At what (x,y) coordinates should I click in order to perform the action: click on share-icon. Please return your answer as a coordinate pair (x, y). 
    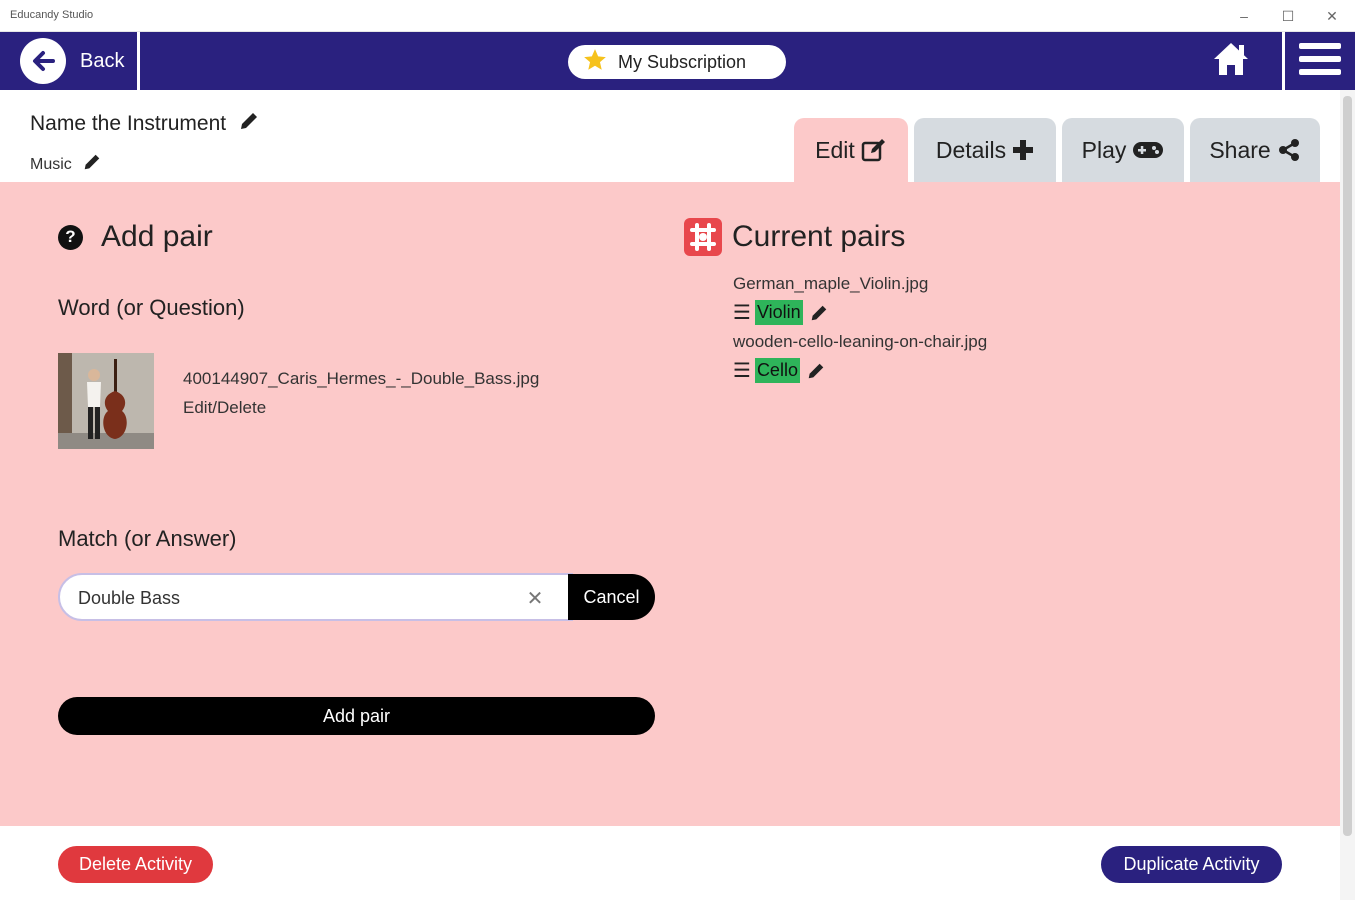
    Looking at the image, I should click on (1289, 150).